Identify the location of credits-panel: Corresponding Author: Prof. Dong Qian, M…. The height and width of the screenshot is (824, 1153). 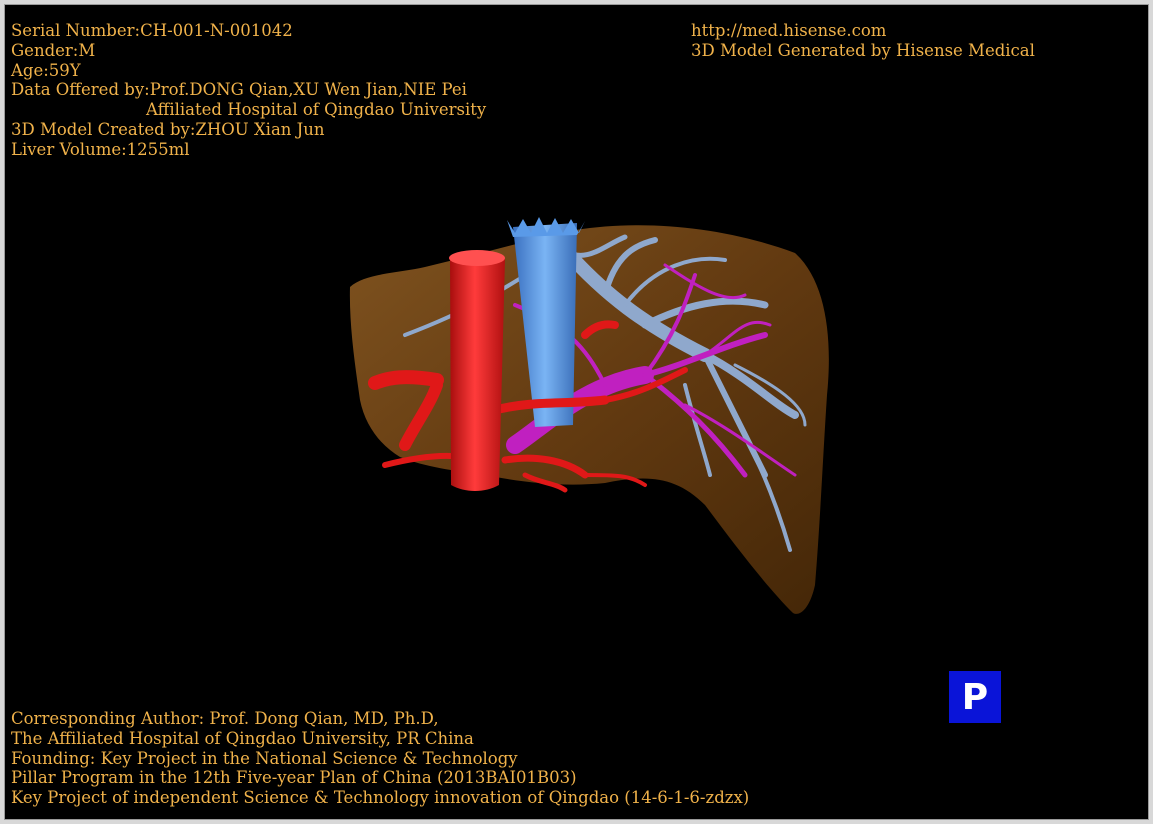
(380, 758).